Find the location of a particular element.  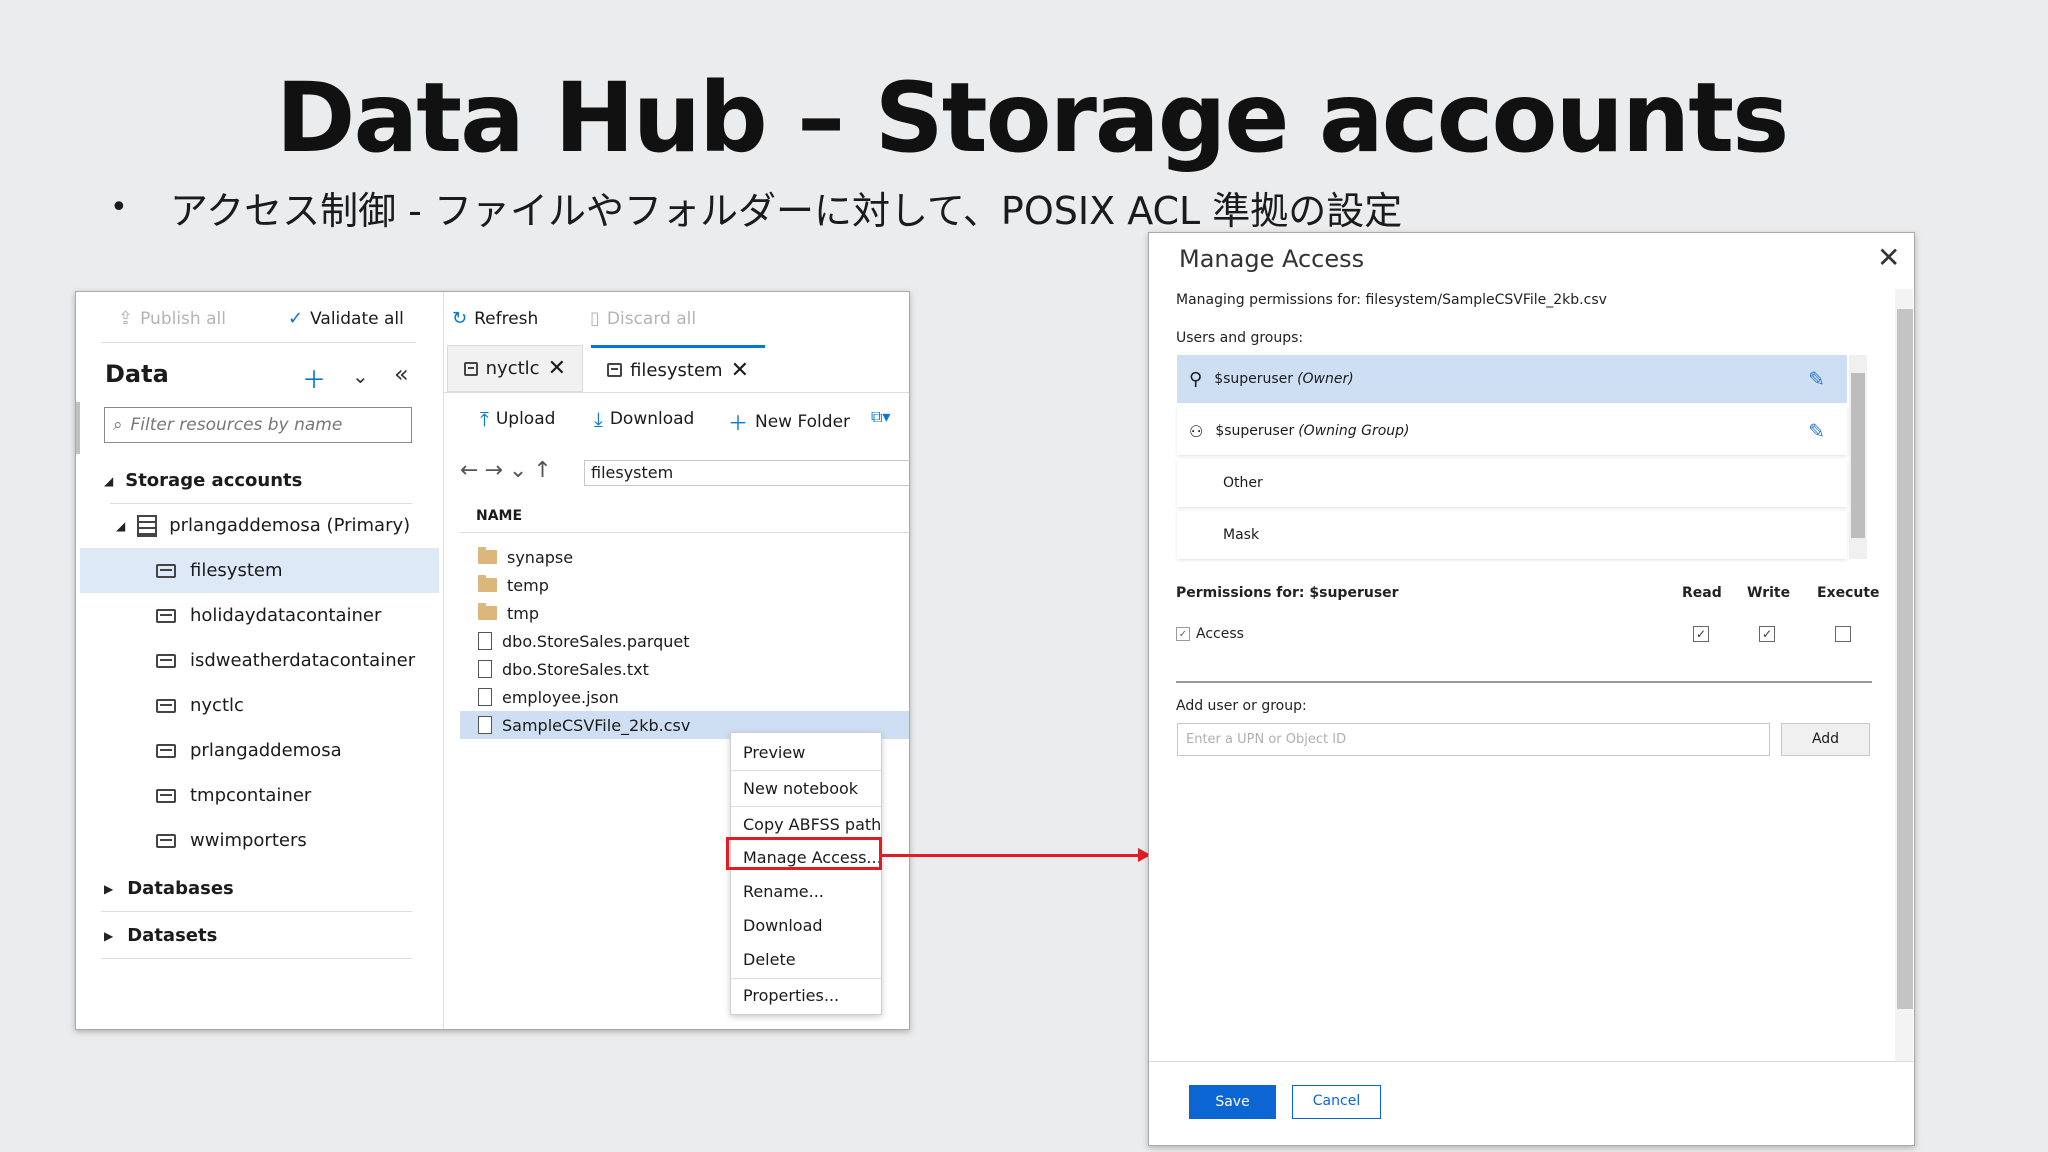

storage-account-icon is located at coordinates (147, 525).